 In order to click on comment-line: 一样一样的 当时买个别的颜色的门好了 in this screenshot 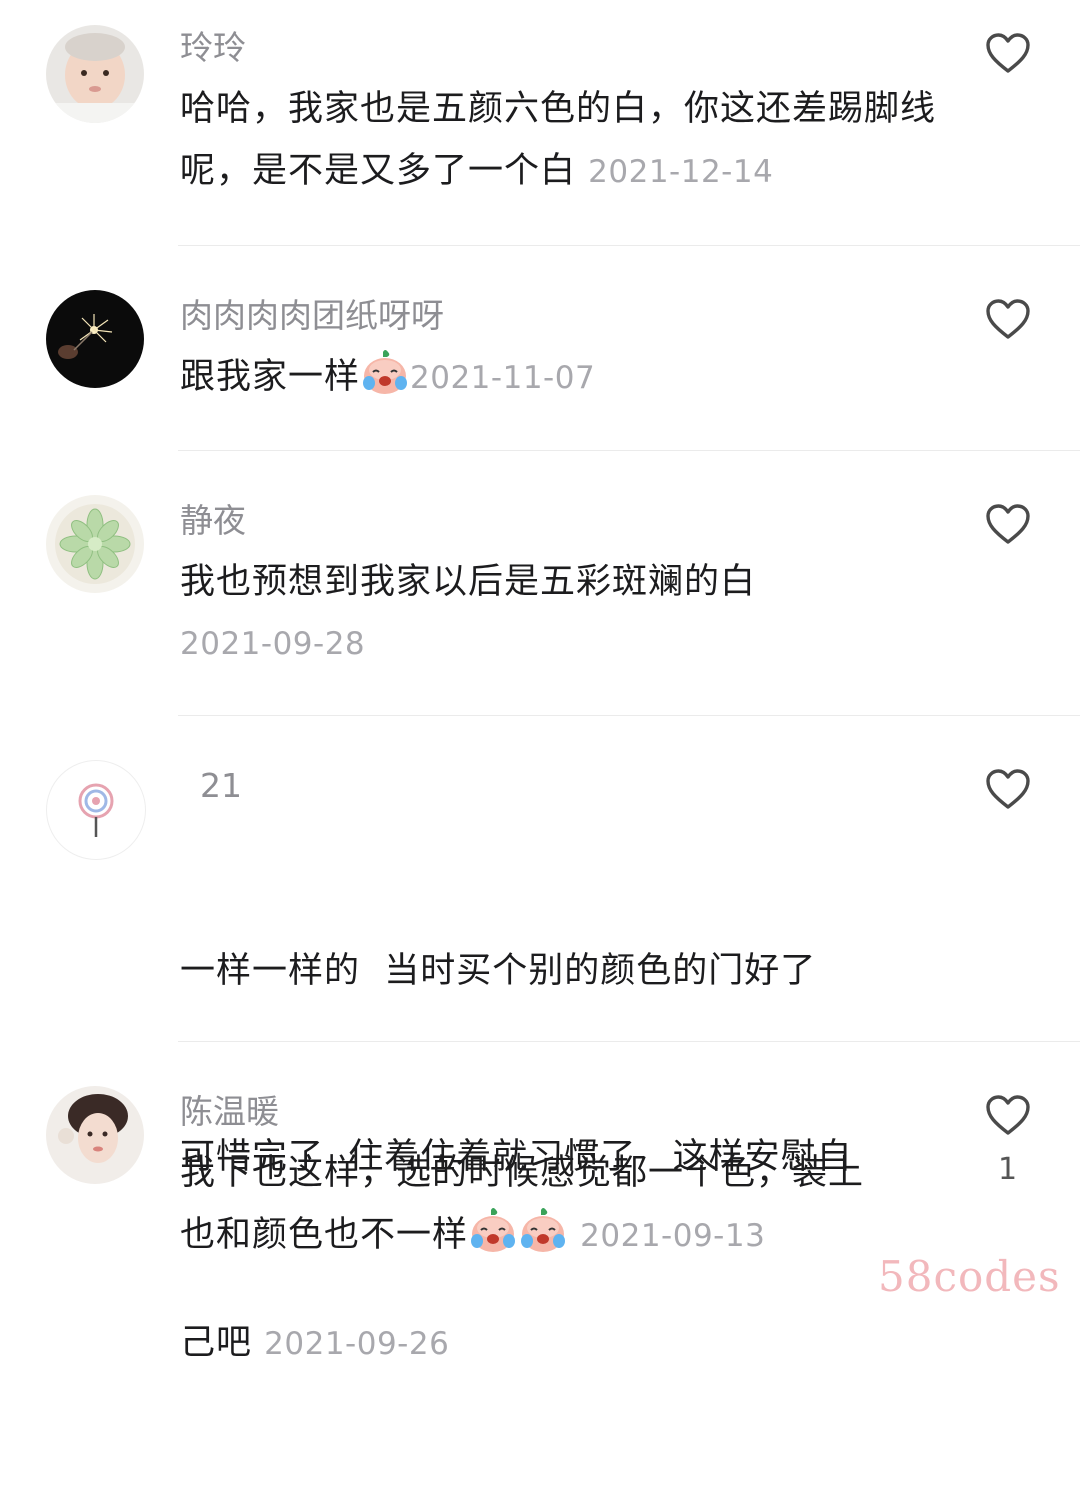, I will do `click(498, 971)`.